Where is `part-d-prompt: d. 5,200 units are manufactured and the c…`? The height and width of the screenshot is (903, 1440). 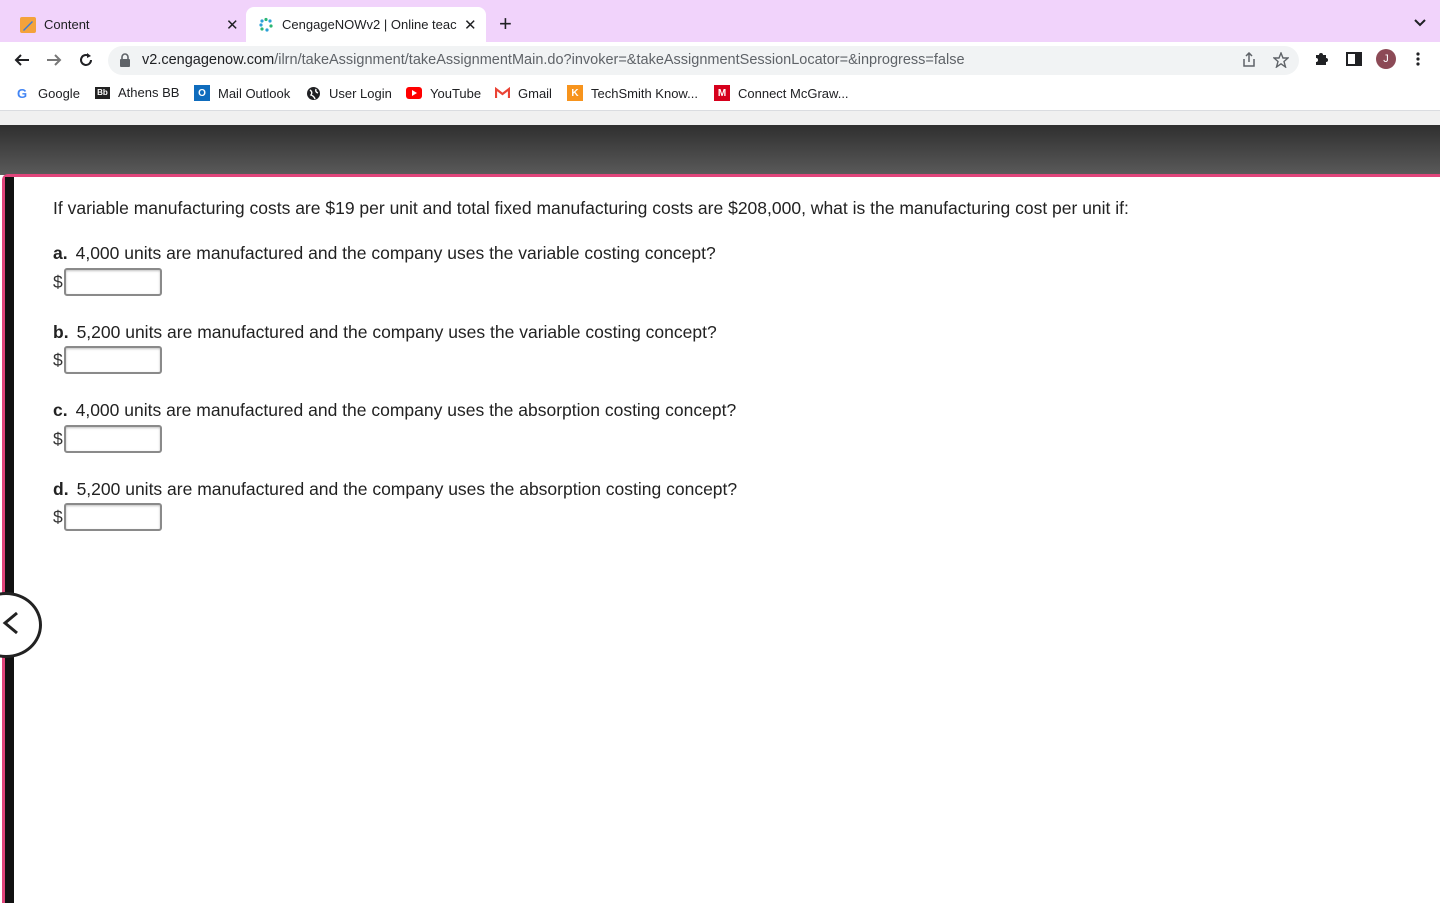 part-d-prompt: d. 5,200 units are manufactured and the c… is located at coordinates (395, 489).